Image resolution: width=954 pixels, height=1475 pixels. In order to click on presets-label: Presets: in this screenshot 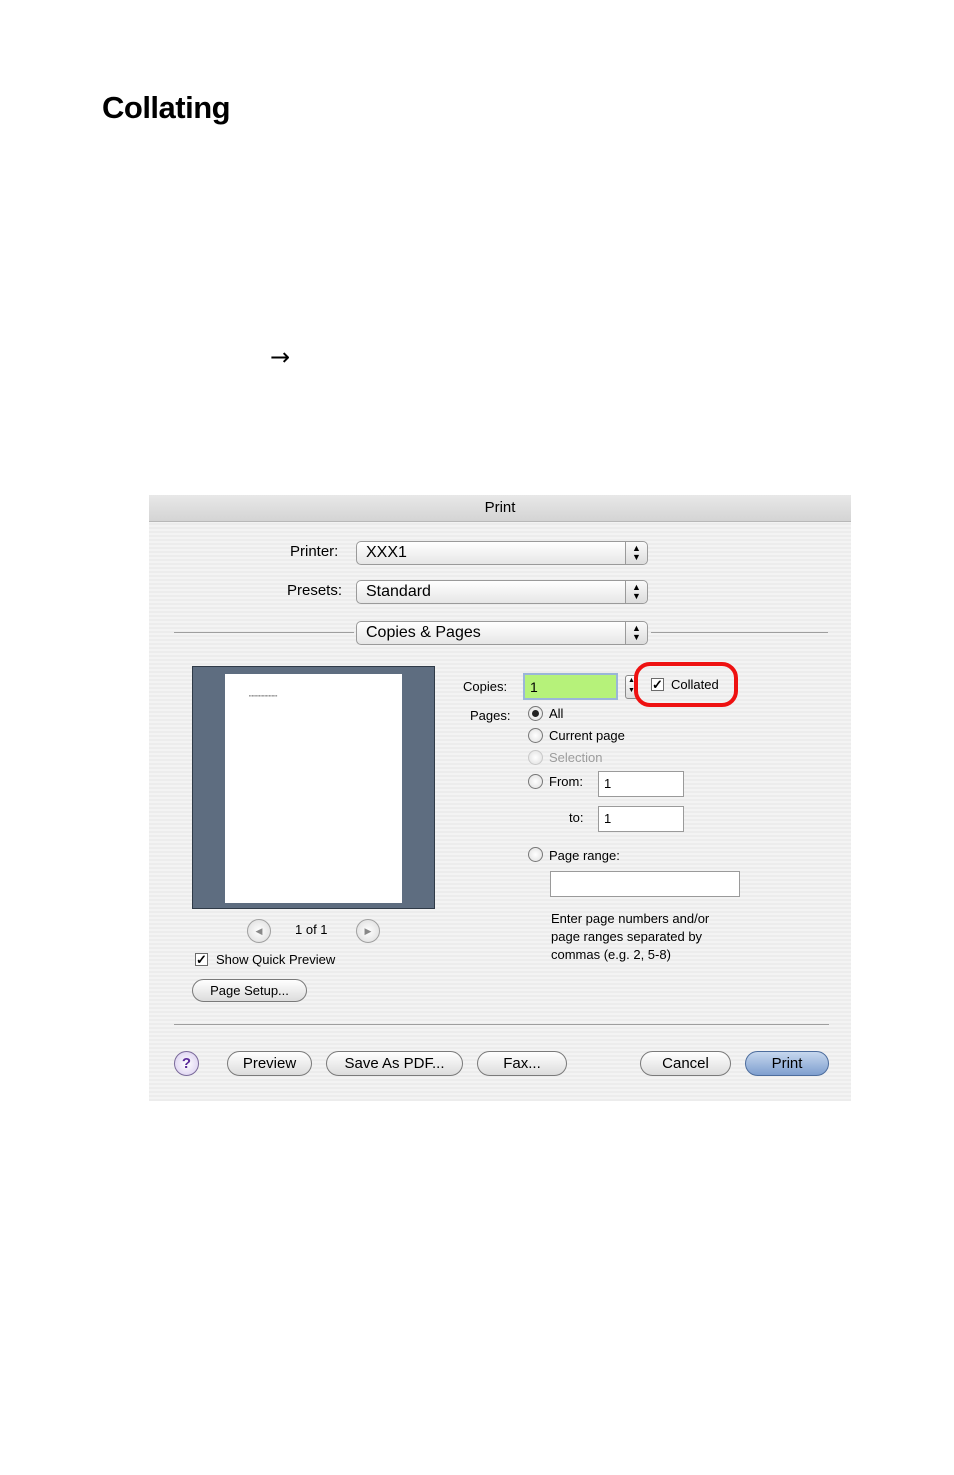, I will do `click(315, 590)`.